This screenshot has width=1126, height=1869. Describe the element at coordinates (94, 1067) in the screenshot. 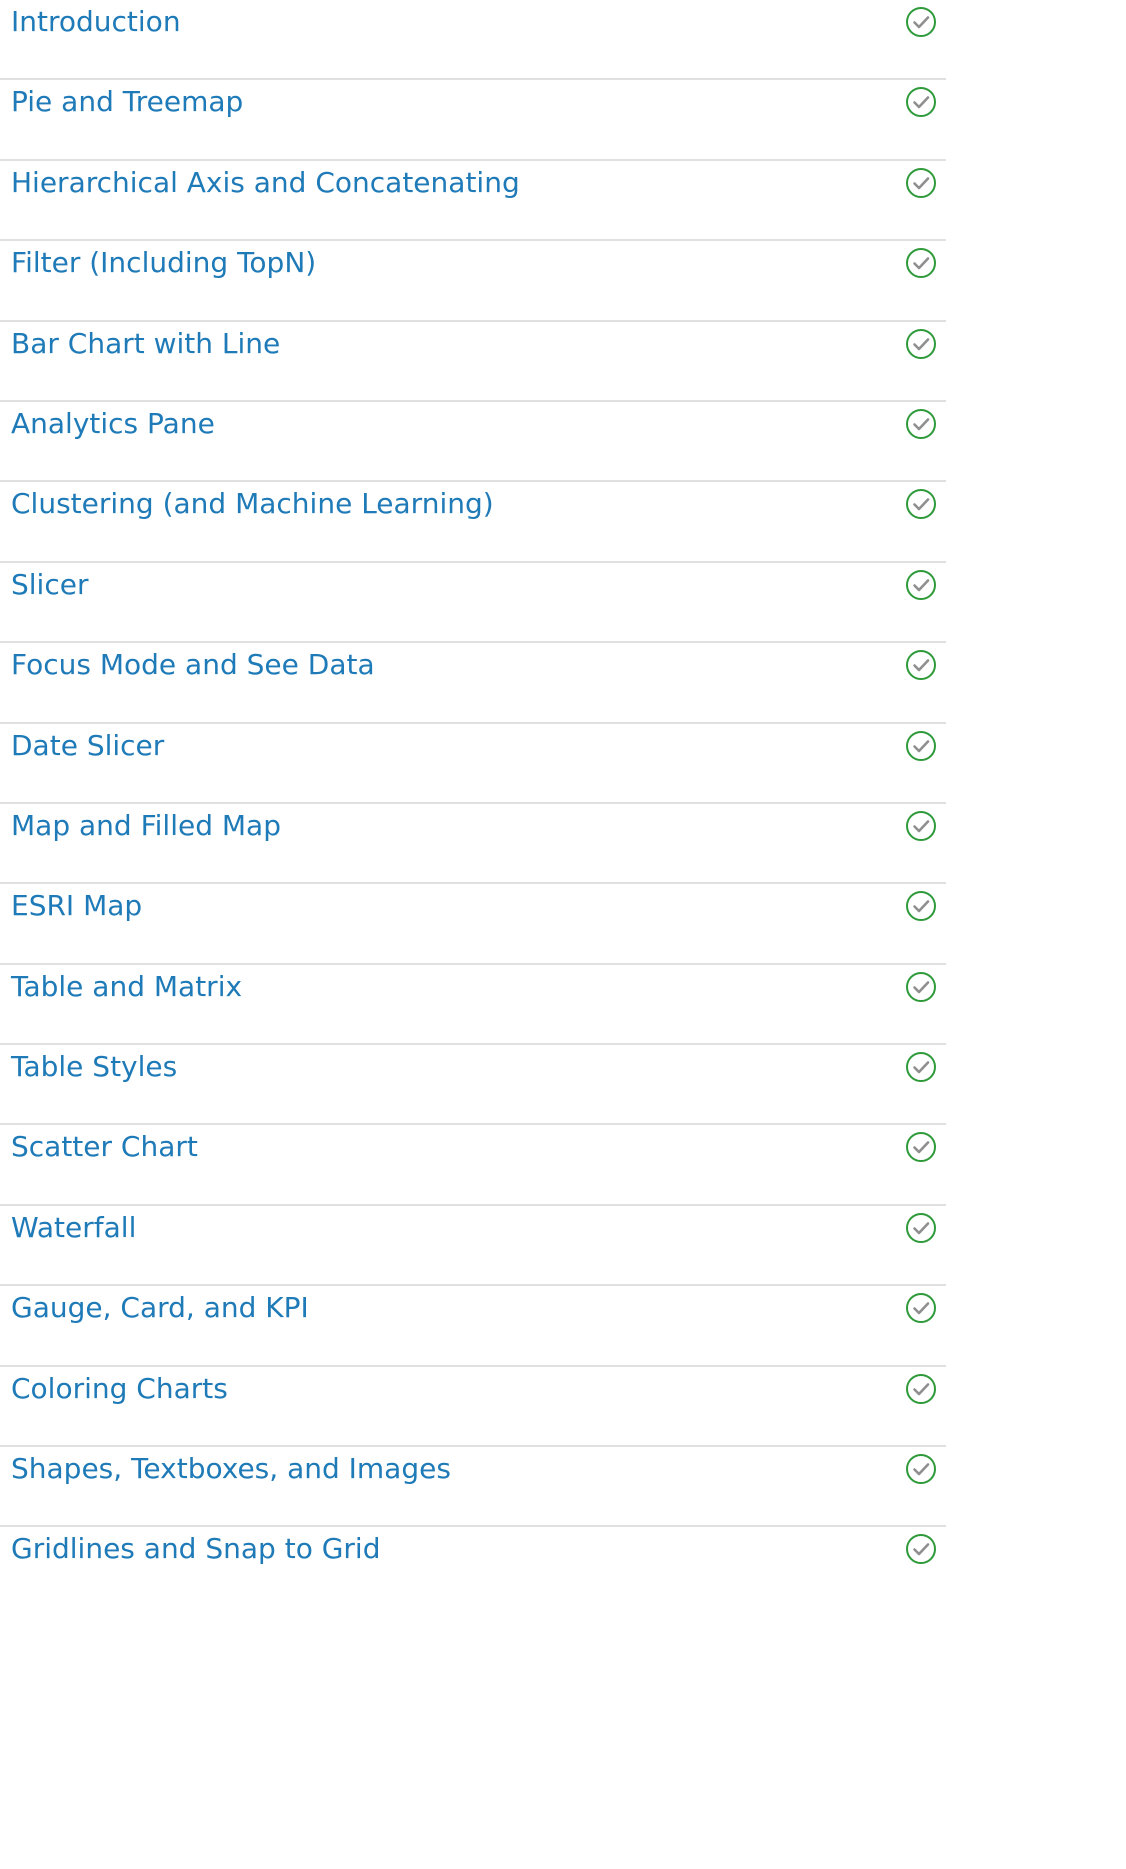

I see `lesson-link: Table Styles` at that location.